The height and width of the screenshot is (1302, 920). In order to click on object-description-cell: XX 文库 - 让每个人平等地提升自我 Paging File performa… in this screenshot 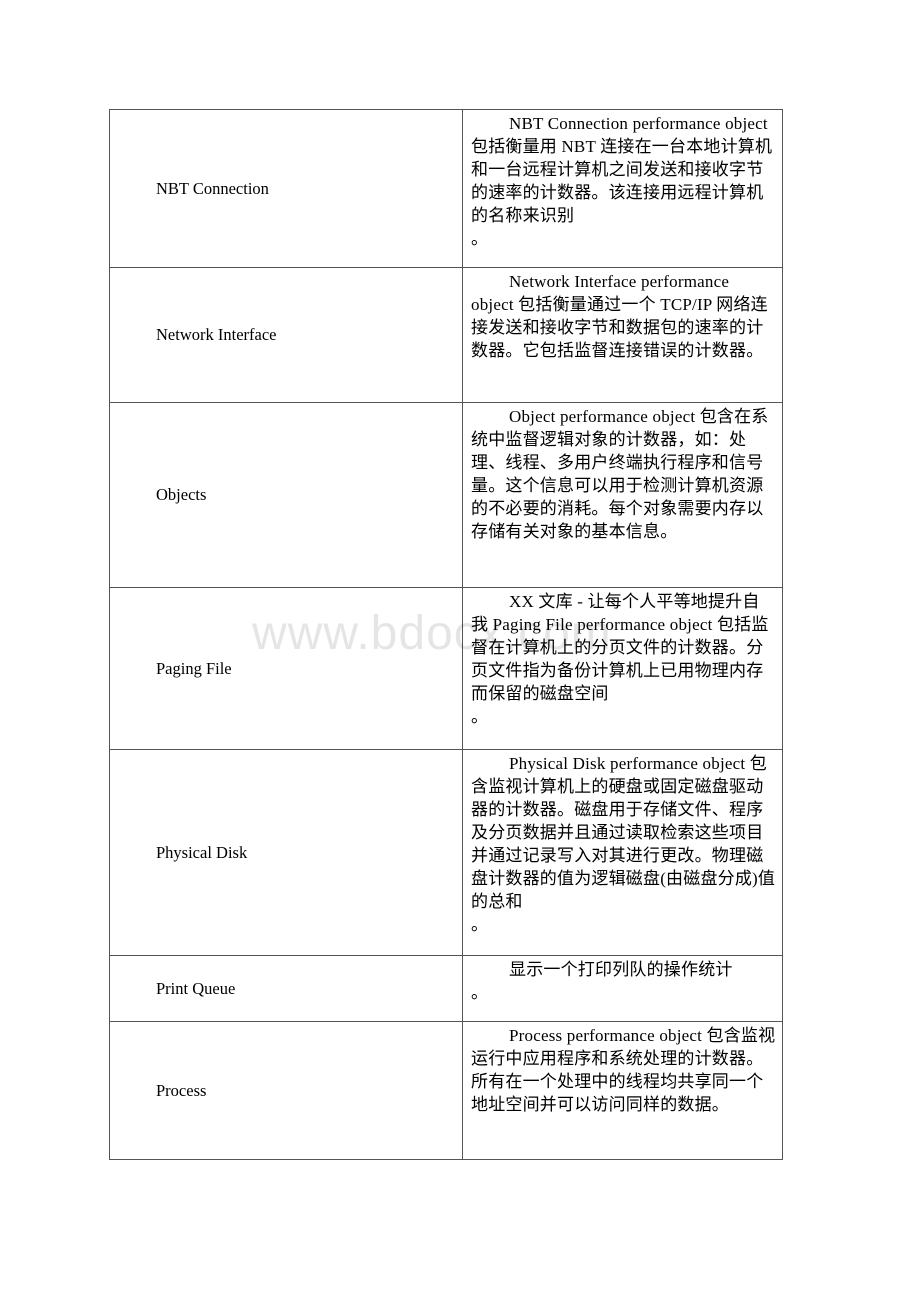, I will do `click(622, 668)`.